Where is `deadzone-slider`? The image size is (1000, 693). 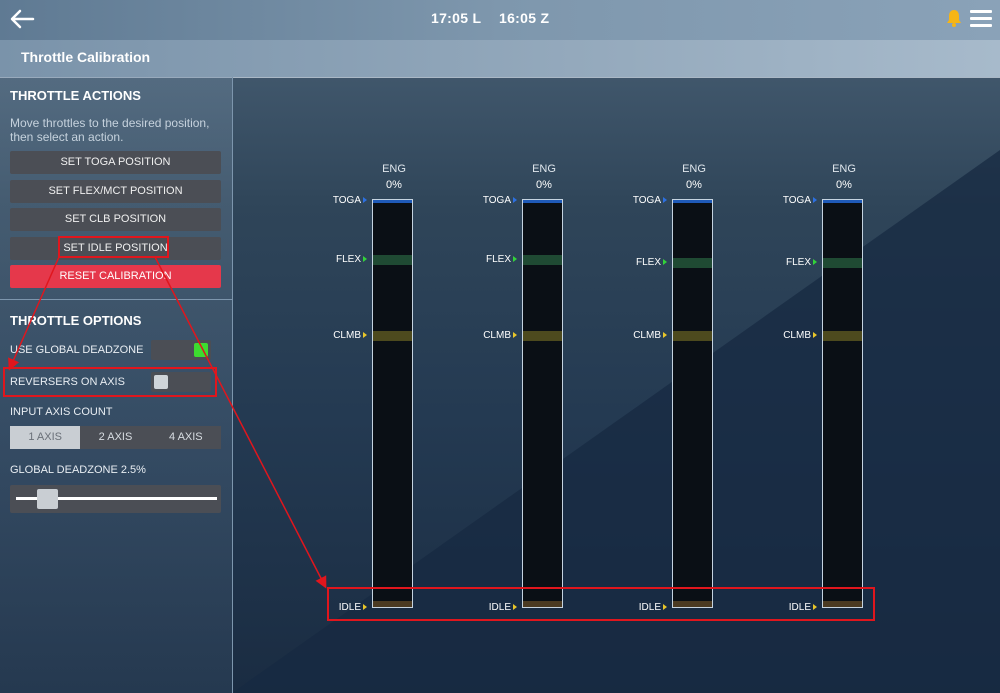
deadzone-slider is located at coordinates (115, 499).